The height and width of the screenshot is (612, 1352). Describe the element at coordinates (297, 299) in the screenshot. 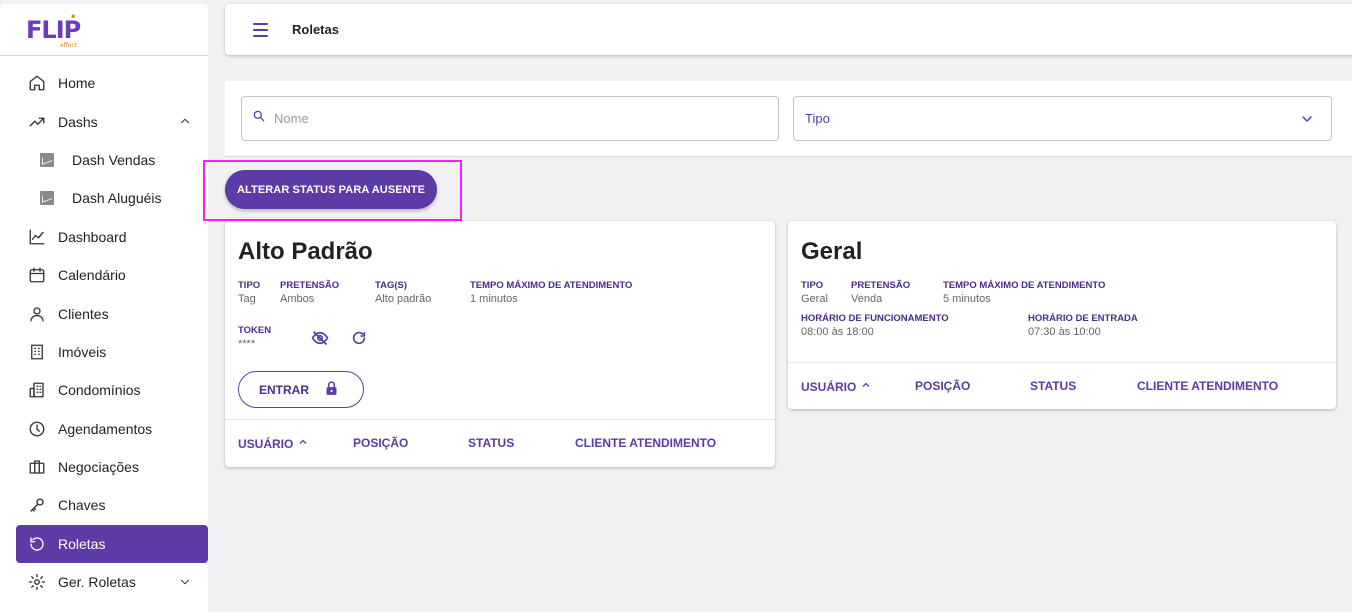

I see `pretensao-value: Ambos` at that location.